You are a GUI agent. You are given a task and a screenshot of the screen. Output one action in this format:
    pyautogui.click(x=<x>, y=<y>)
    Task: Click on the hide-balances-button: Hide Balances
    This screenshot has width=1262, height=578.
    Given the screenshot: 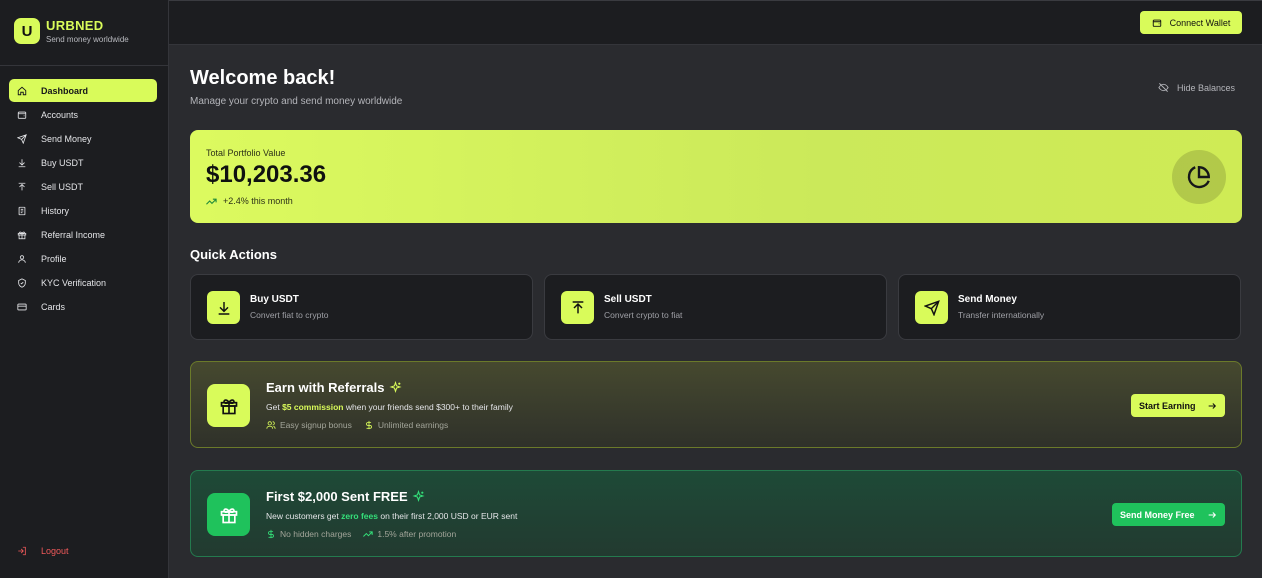 What is the action you would take?
    pyautogui.click(x=1196, y=87)
    